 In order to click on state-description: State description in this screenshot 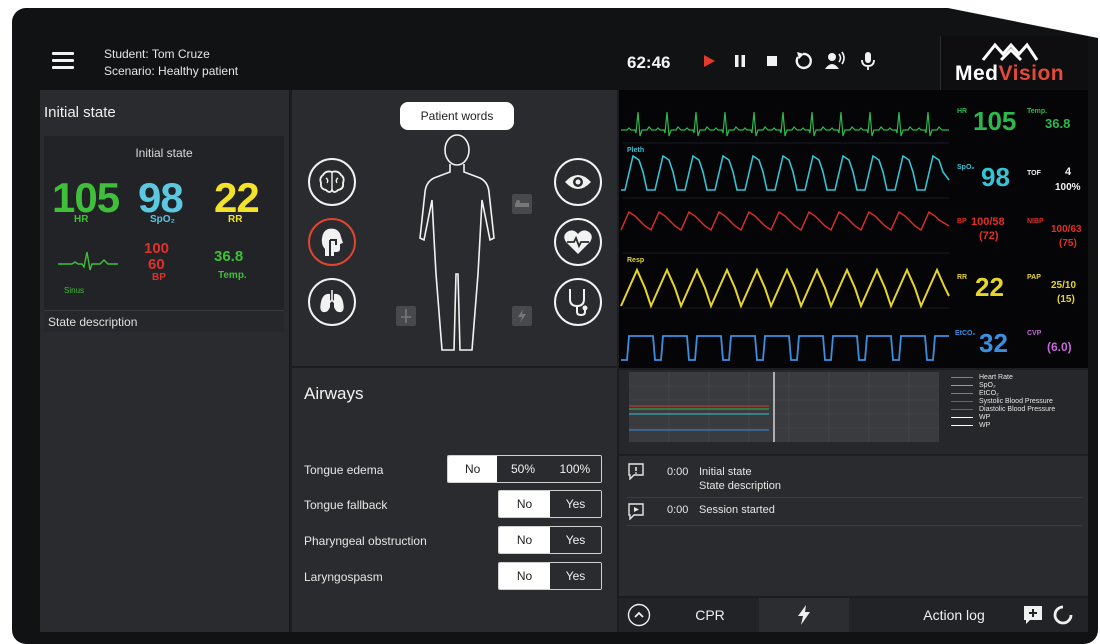, I will do `click(164, 321)`.